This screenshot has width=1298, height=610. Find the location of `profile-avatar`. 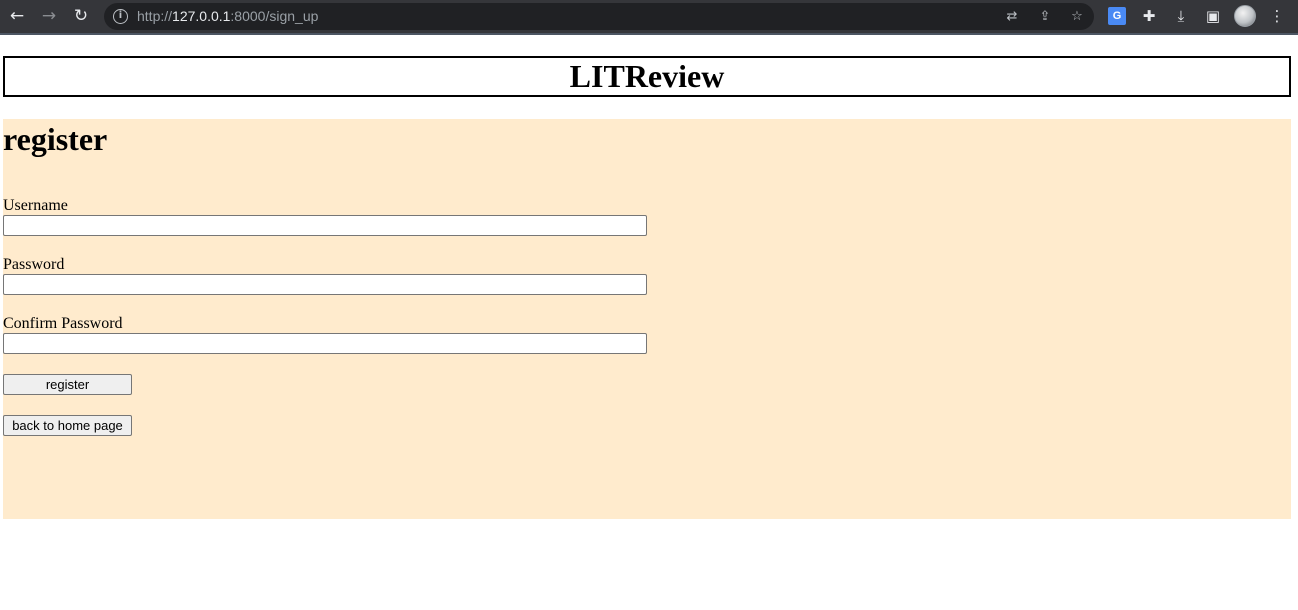

profile-avatar is located at coordinates (1245, 16).